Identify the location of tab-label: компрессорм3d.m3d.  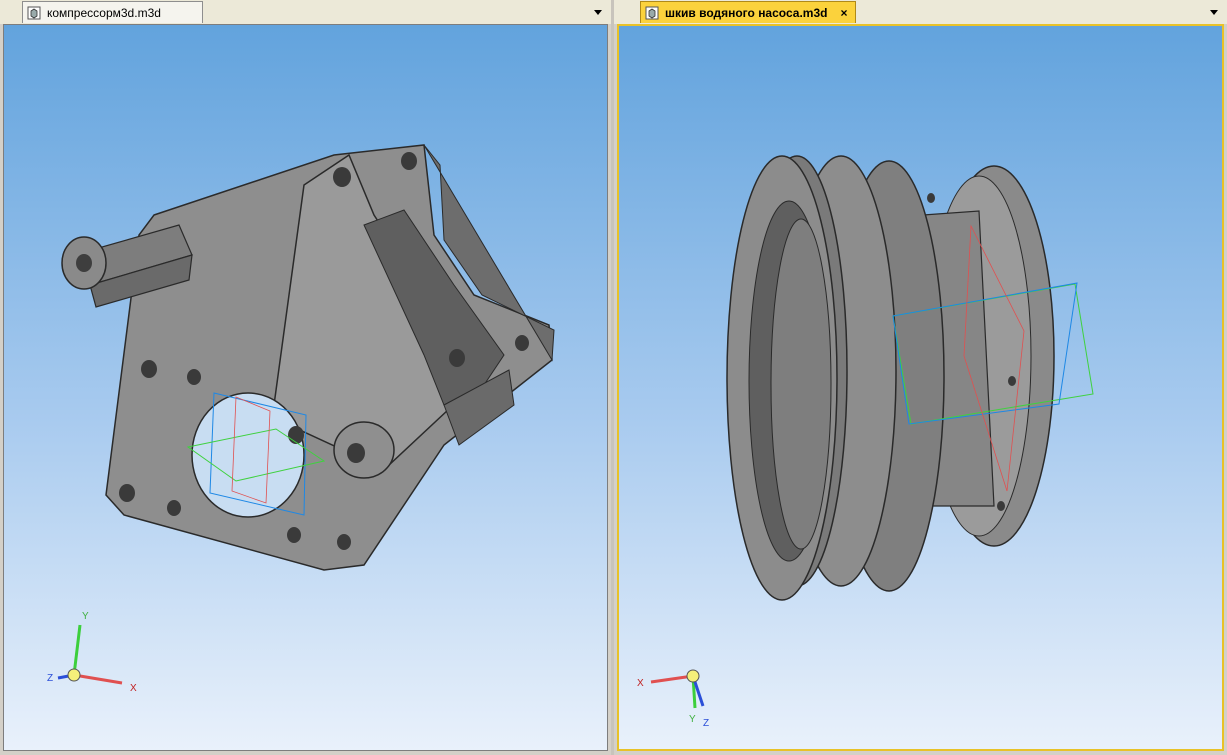
(104, 12).